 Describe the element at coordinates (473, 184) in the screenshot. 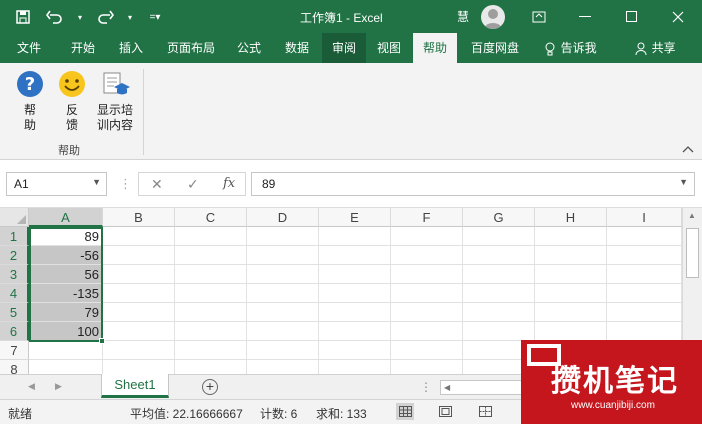

I see `formula-input: 89 ▼` at that location.